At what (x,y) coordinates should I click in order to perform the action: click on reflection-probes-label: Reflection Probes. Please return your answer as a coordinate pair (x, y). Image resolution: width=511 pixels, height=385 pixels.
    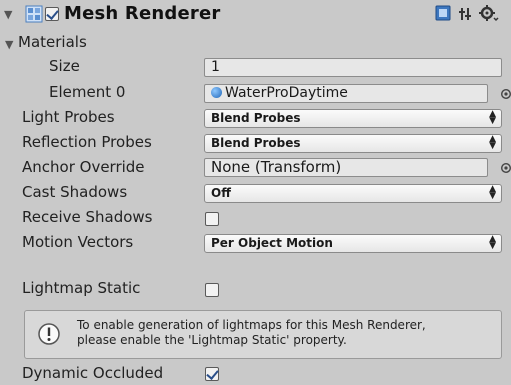
    Looking at the image, I should click on (87, 142).